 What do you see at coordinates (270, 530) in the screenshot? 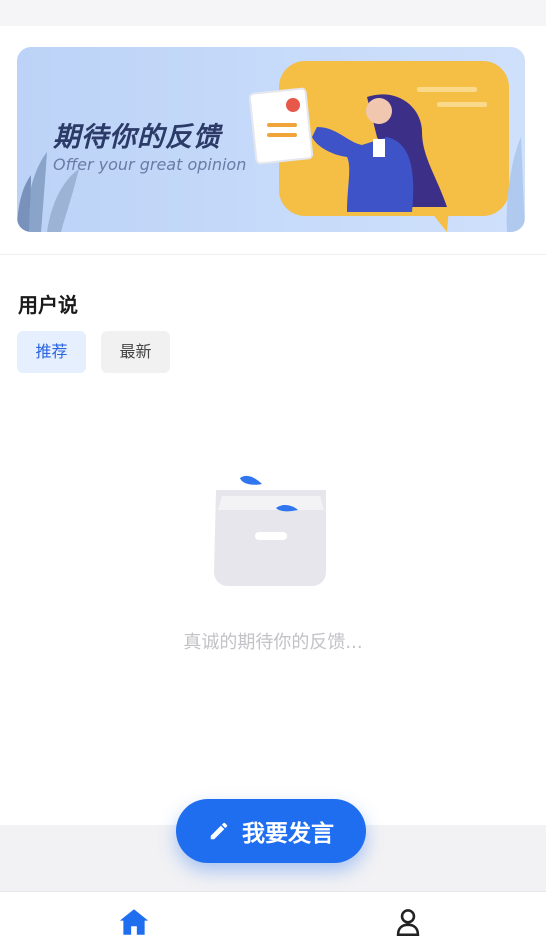
I see `empty-box-icon` at bounding box center [270, 530].